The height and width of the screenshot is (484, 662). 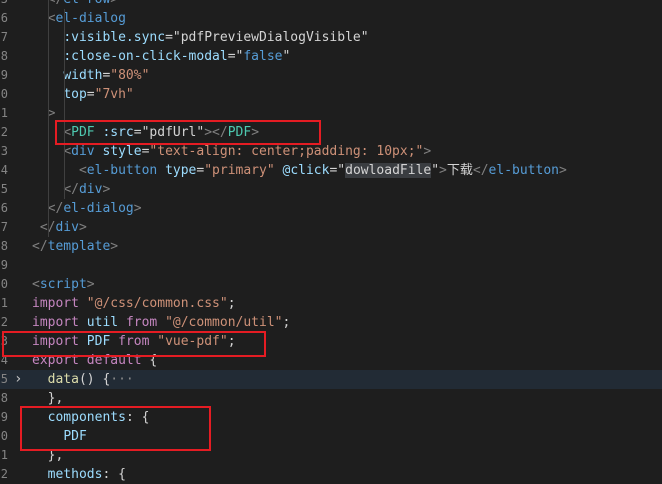 I want to click on code-token: el-row, so click(x=86, y=3).